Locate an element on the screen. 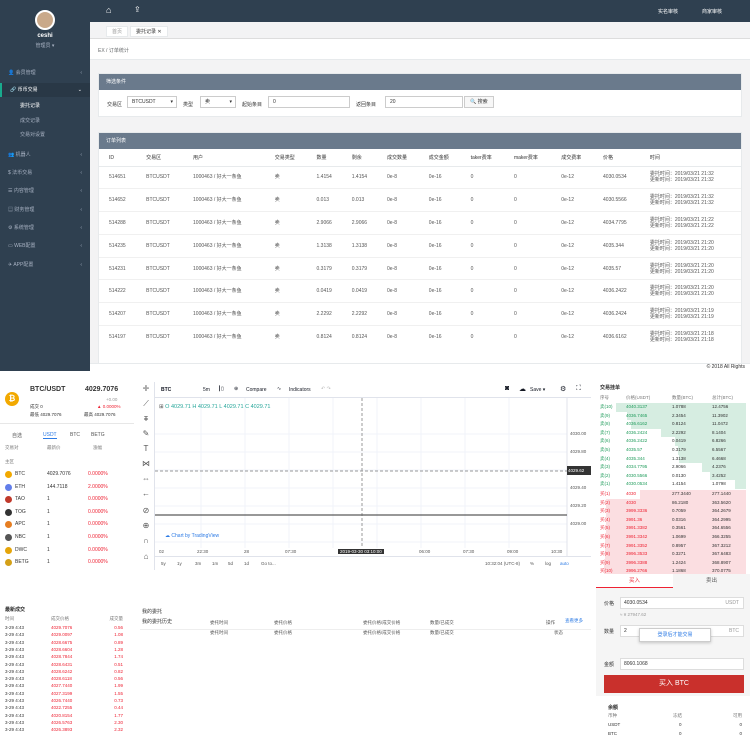 This screenshot has width=750, height=742. sidebar-sub-trades: 成交记录 is located at coordinates (30, 120).